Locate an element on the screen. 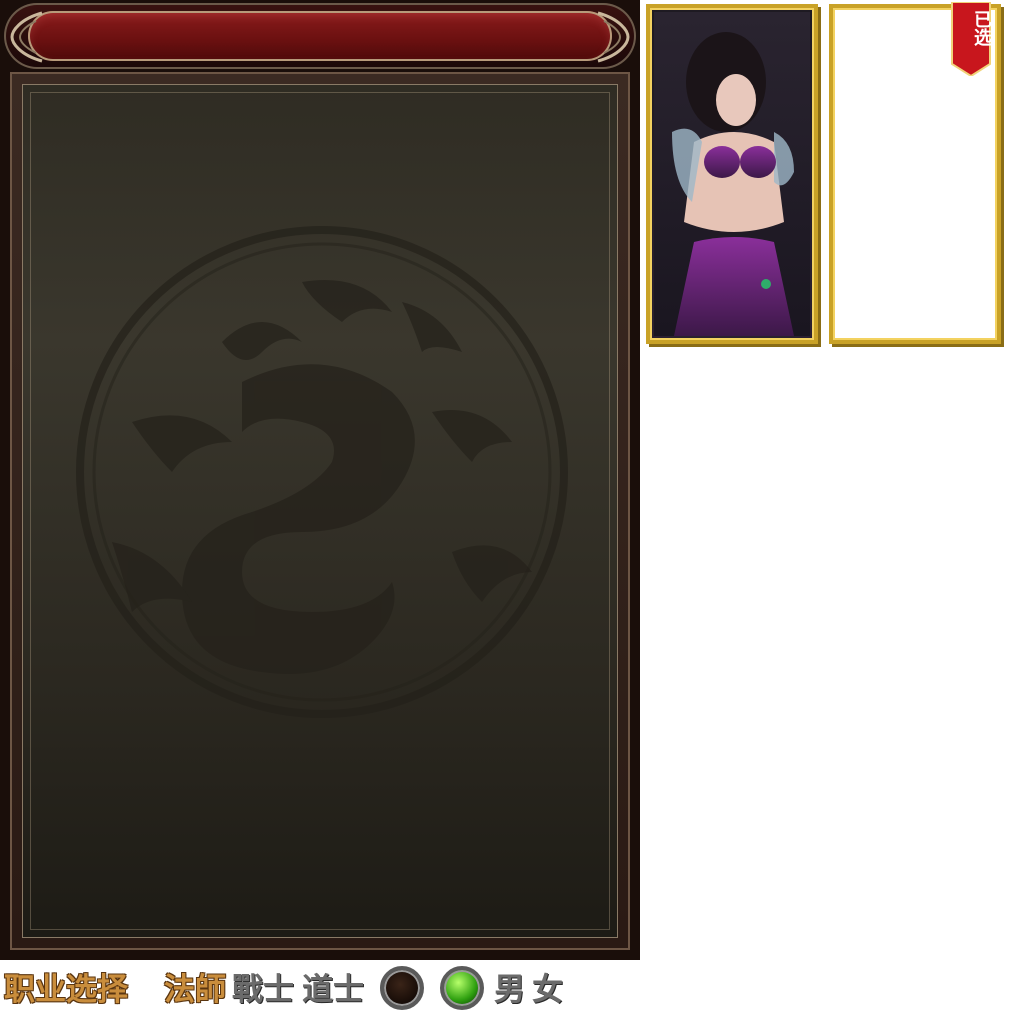  gender-male-orb is located at coordinates (402, 988).